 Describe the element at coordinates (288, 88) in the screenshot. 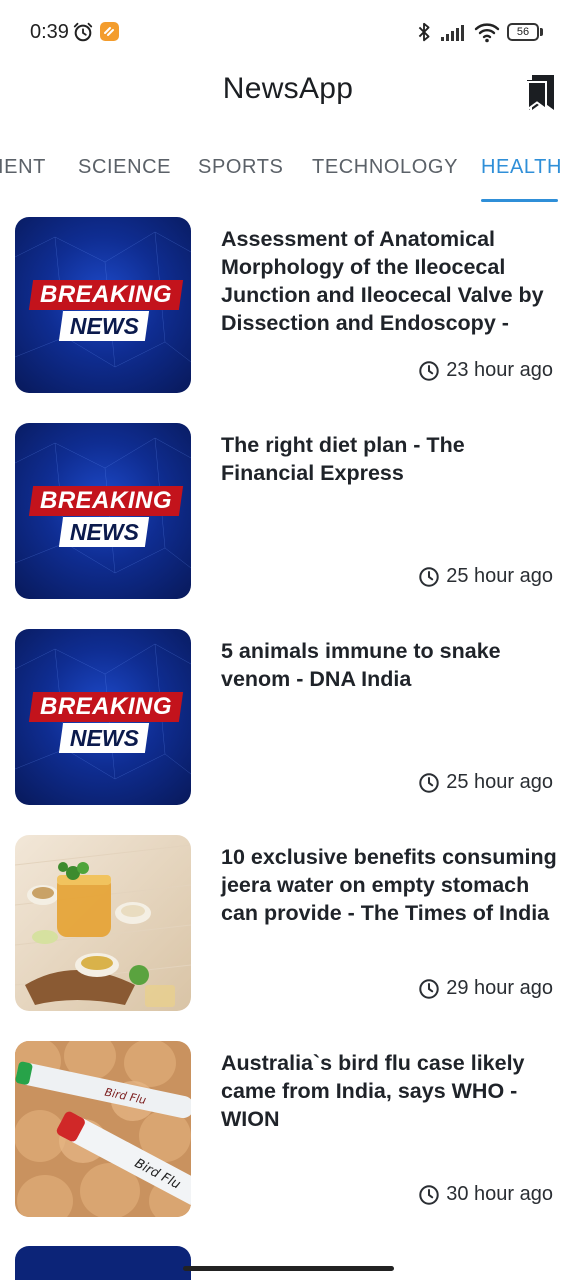

I see `app-title: NewsApp` at that location.